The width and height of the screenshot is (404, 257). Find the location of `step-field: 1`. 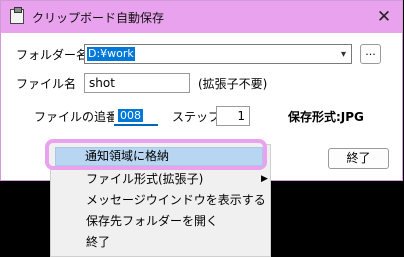

step-field: 1 is located at coordinates (233, 116).